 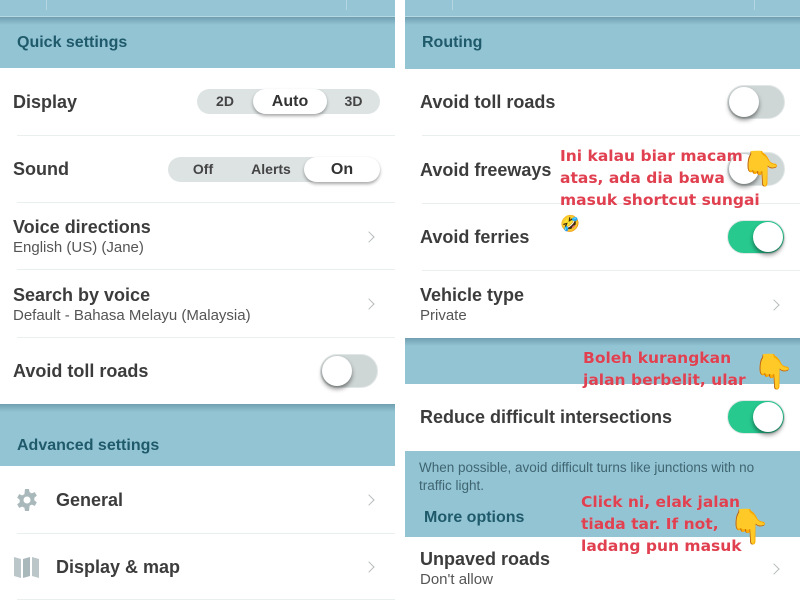 I want to click on voice-directions-row: Voice directions English (US) (Jane), so click(x=197, y=236).